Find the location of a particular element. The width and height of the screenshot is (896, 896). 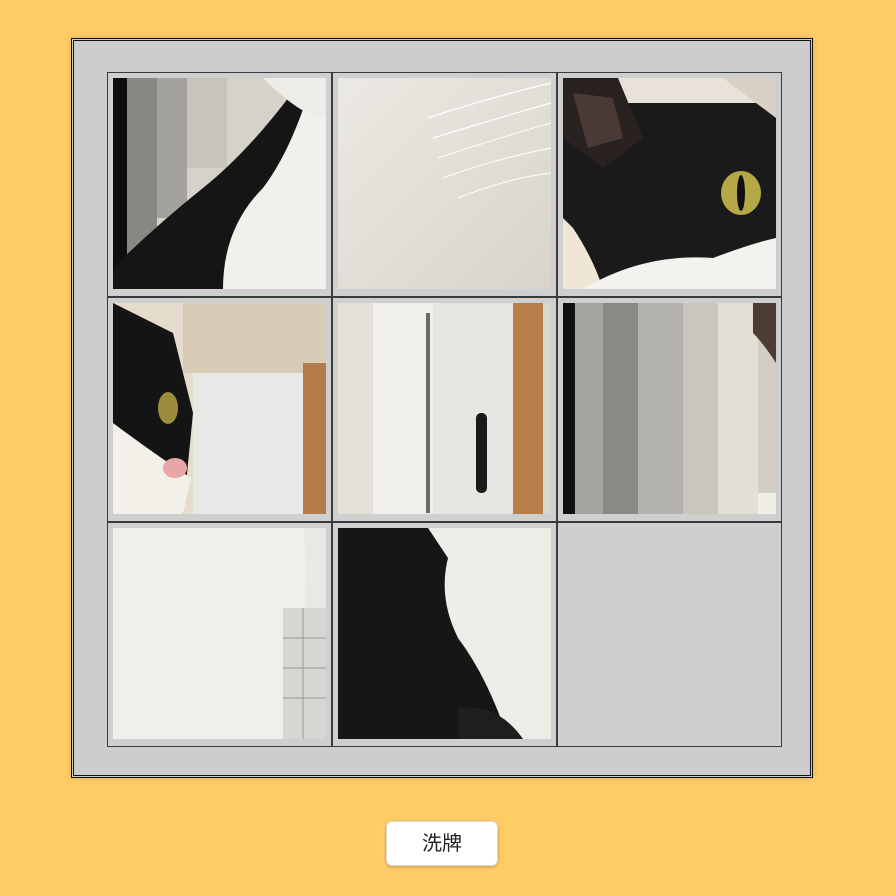

puzzle-tile-fur-tiles is located at coordinates (219, 633).